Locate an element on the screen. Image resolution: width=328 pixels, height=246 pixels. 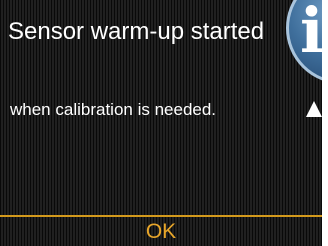
alert-message: when calibration is needed. is located at coordinates (113, 109).